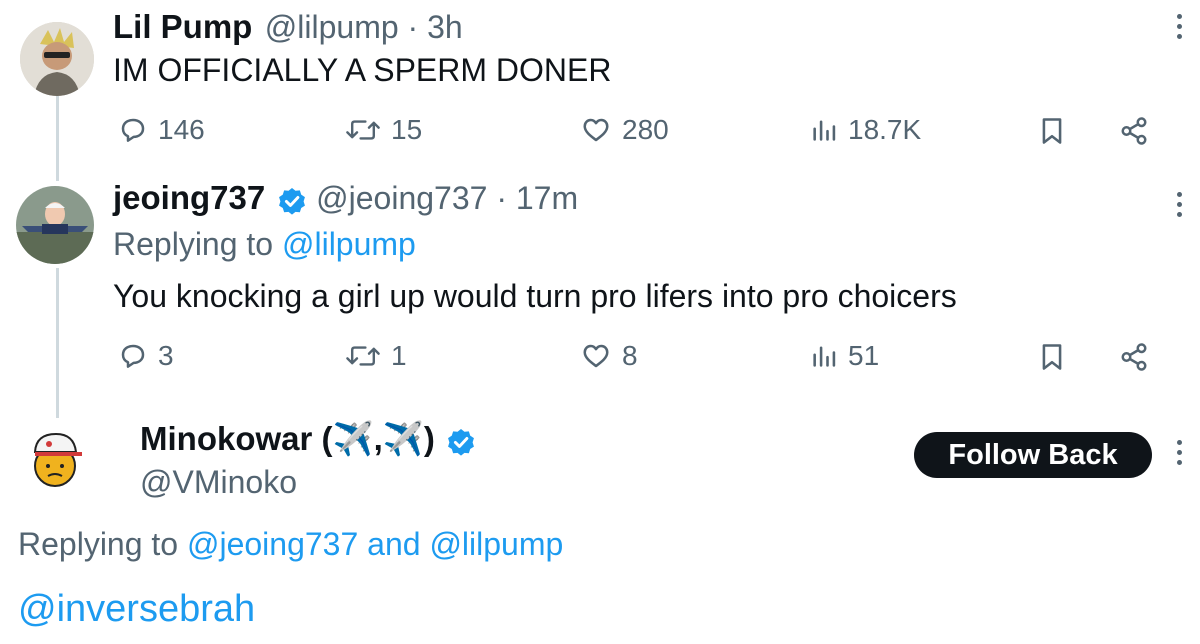 Image resolution: width=1200 pixels, height=644 pixels. I want to click on repost-button: 1, so click(376, 356).